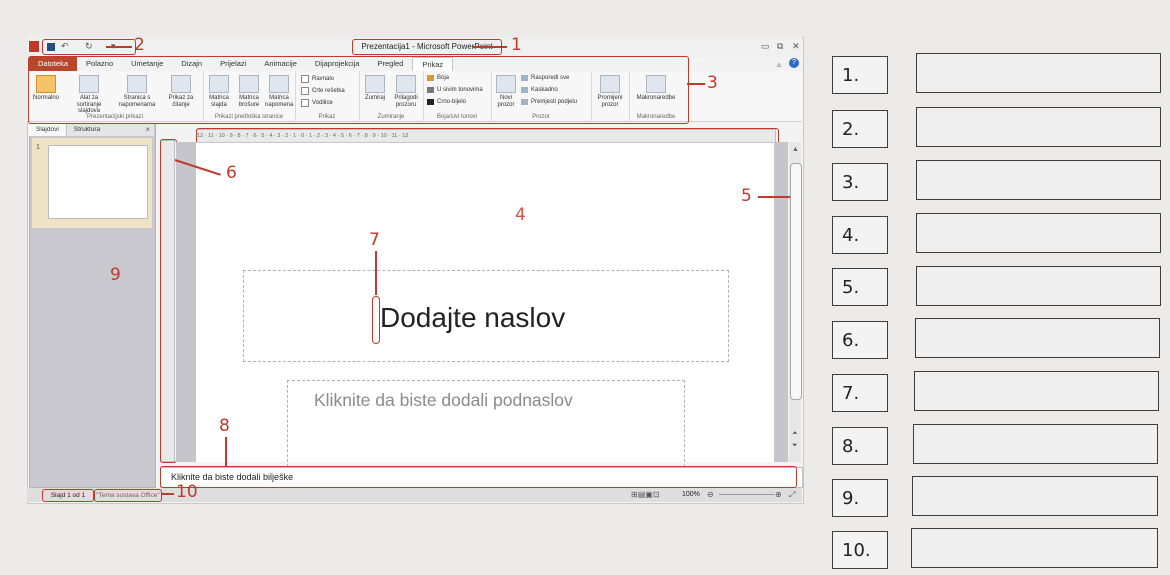 The image size is (1170, 575). I want to click on answer-number: 5., so click(860, 287).